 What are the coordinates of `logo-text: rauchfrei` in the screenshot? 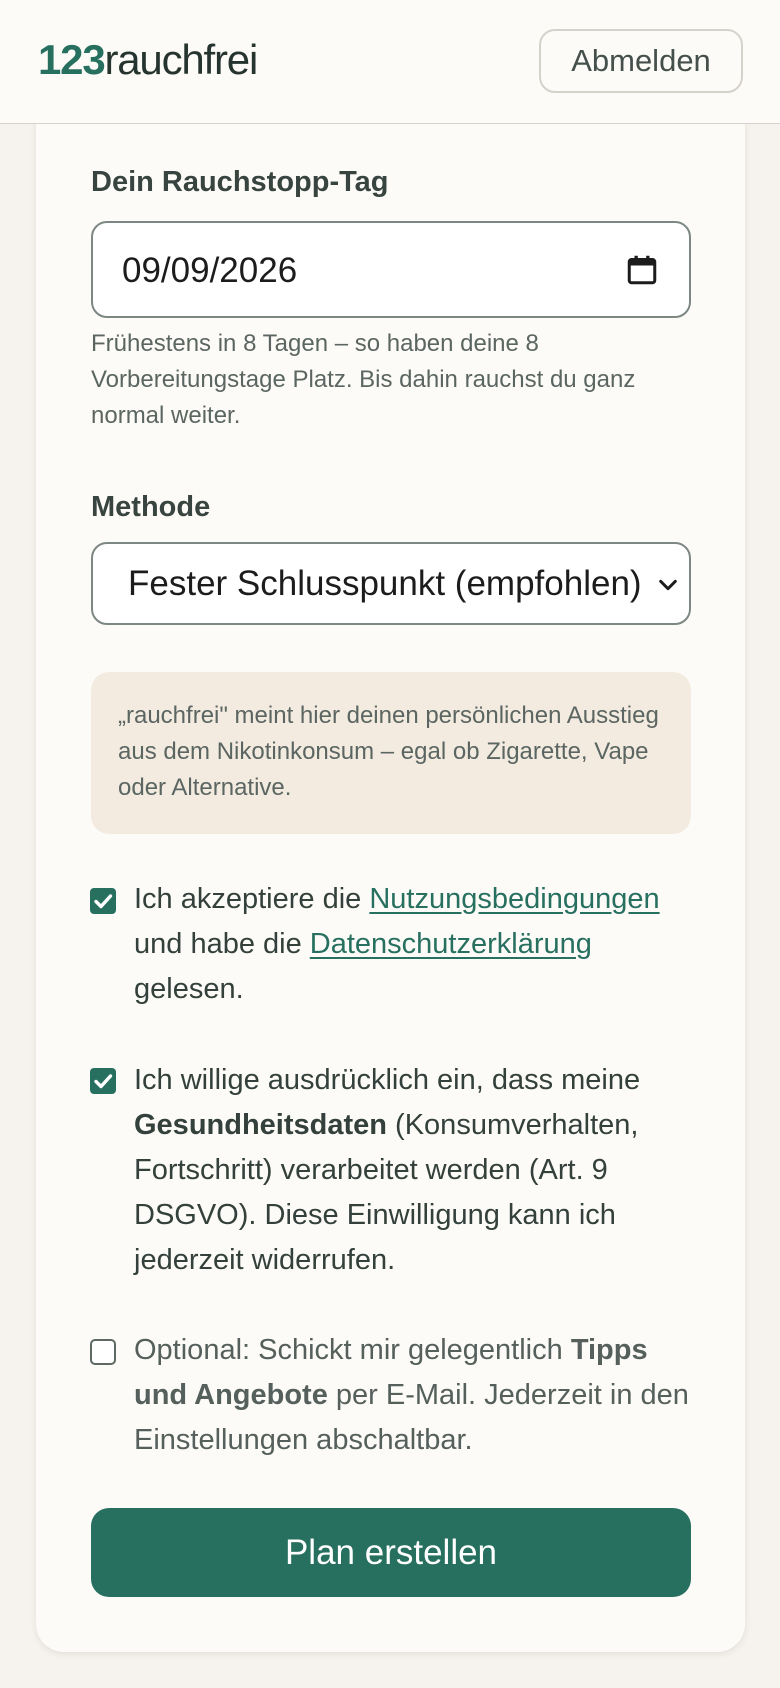 It's located at (181, 59).